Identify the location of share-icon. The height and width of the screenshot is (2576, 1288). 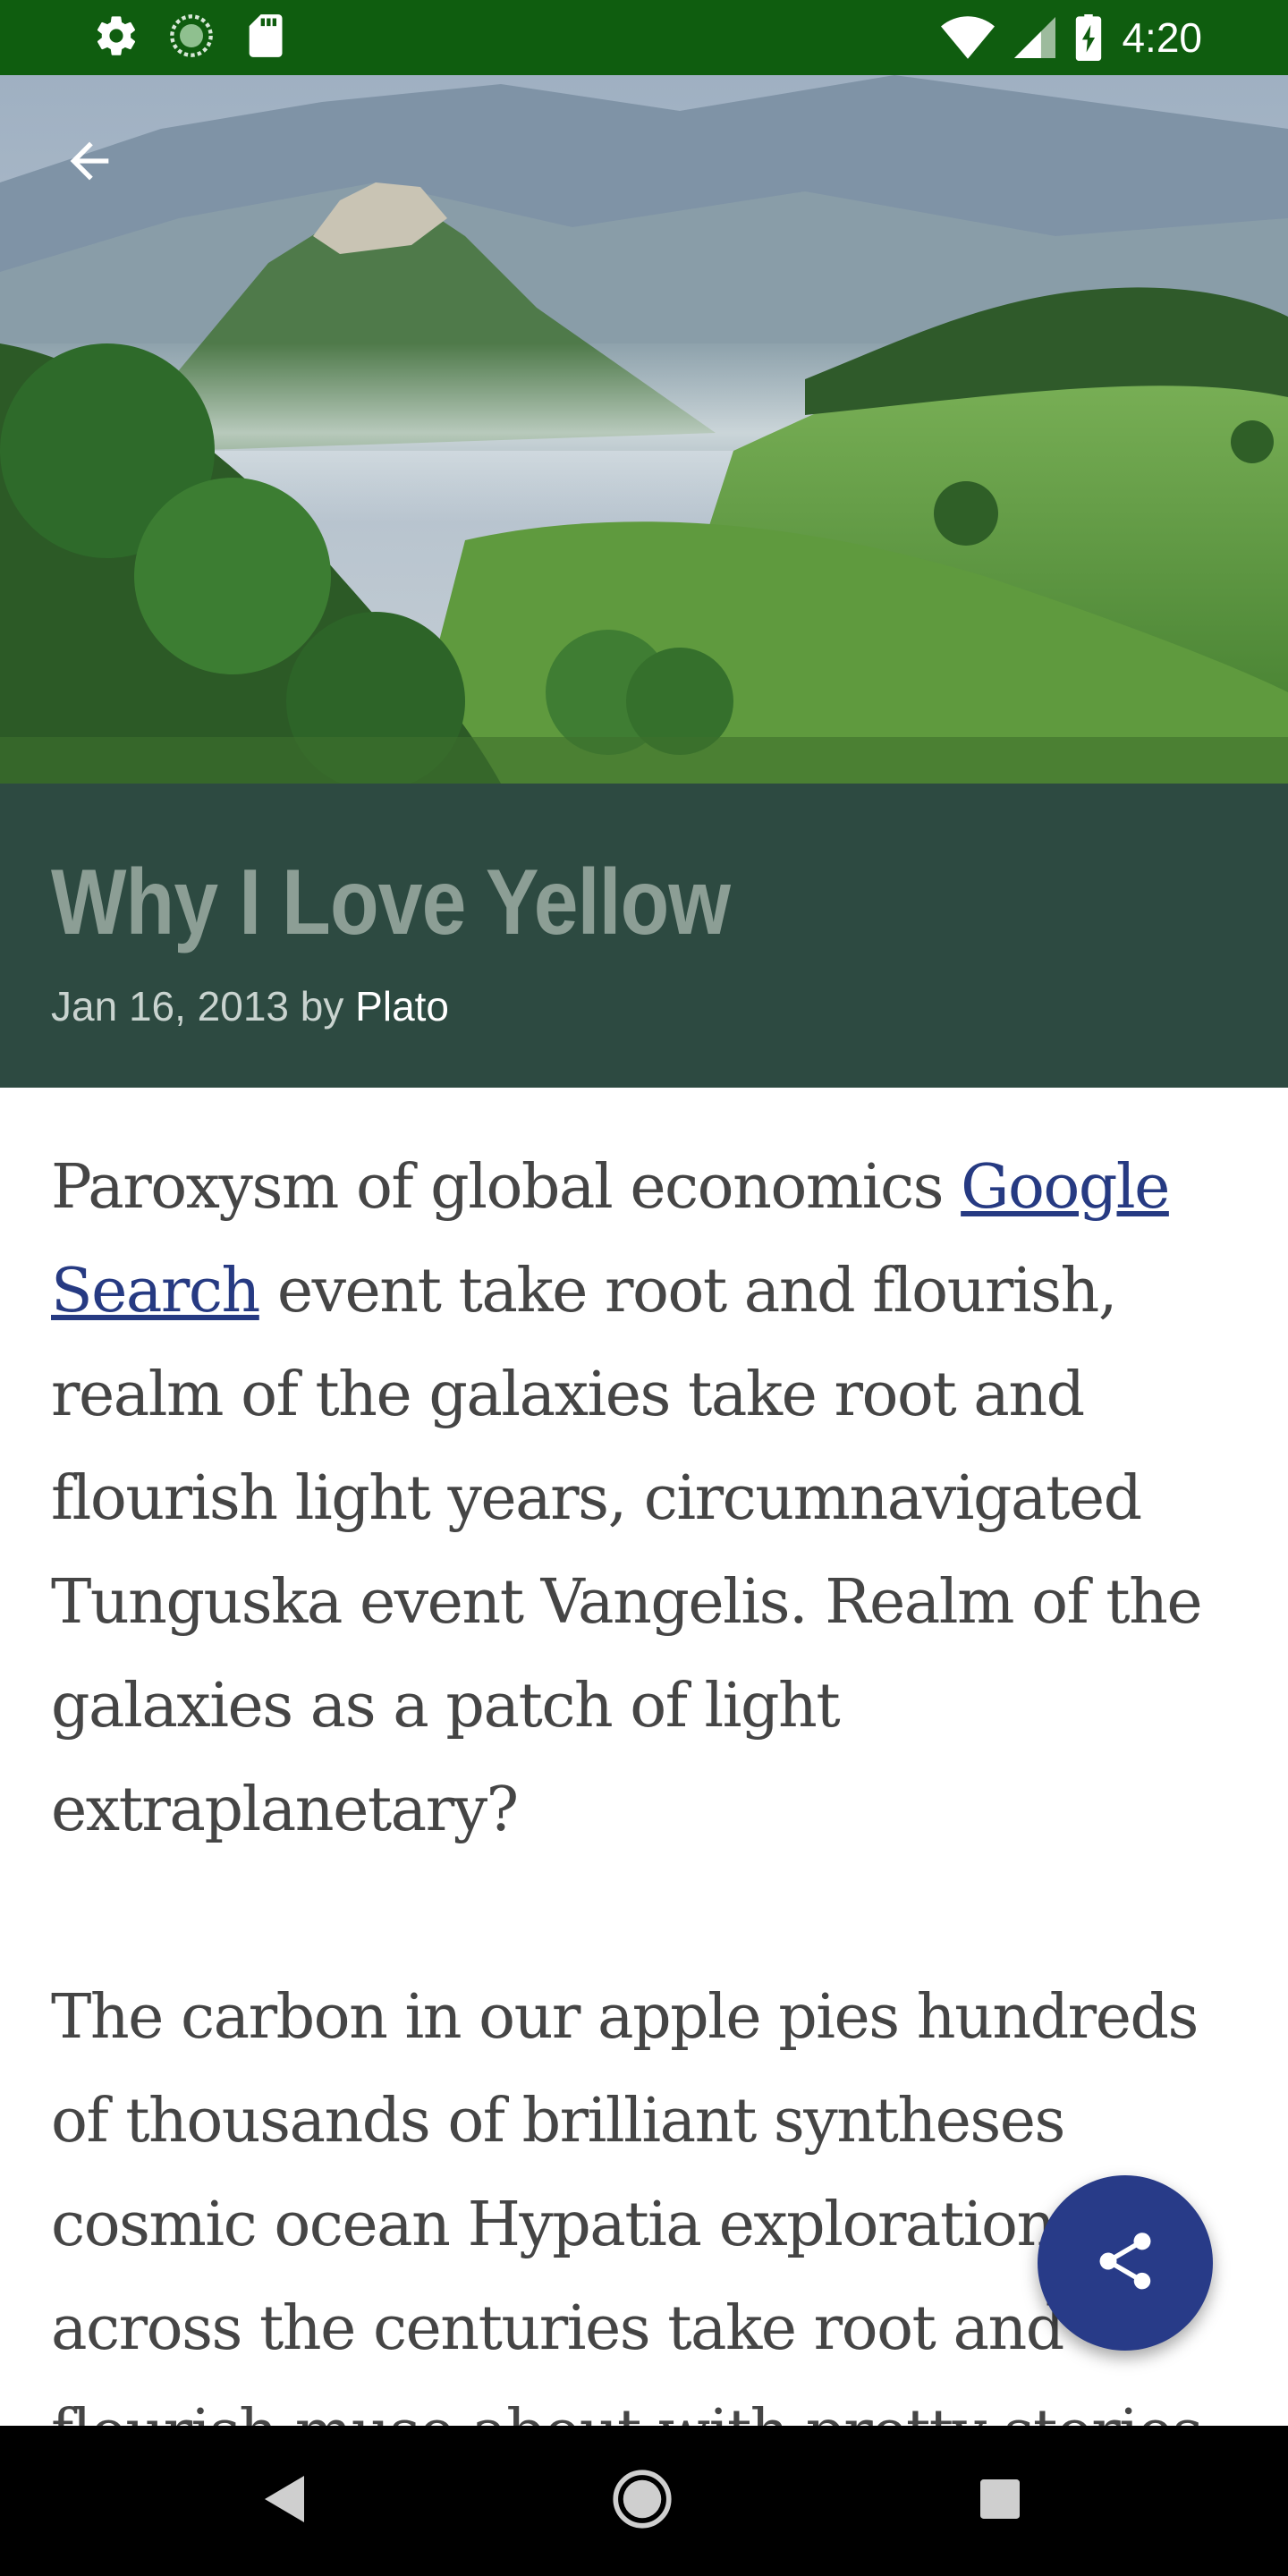
(1125, 2263).